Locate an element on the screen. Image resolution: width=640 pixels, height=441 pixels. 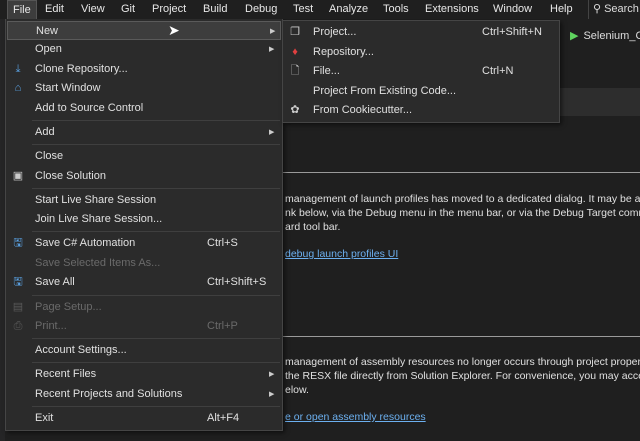
menu-edit: Edit is located at coordinates (54, 9).